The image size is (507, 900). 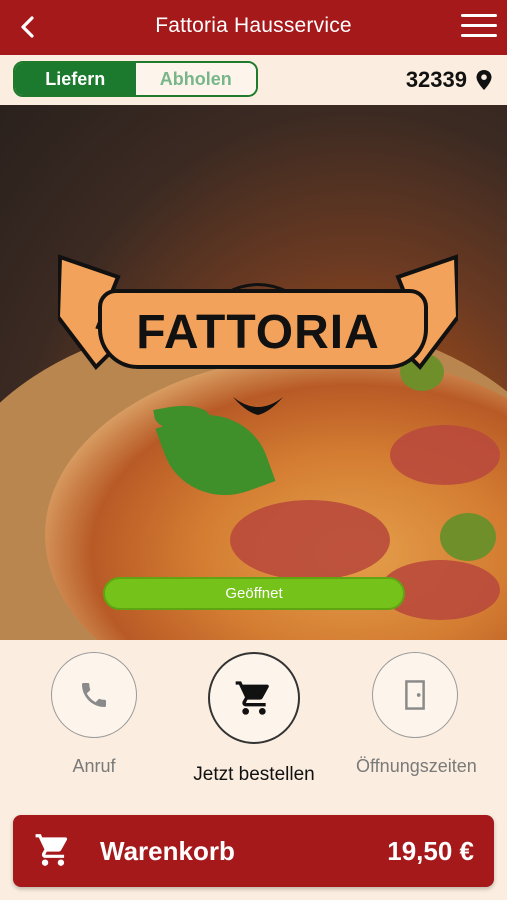 What do you see at coordinates (167, 851) in the screenshot?
I see `cart-label: Warenkorb` at bounding box center [167, 851].